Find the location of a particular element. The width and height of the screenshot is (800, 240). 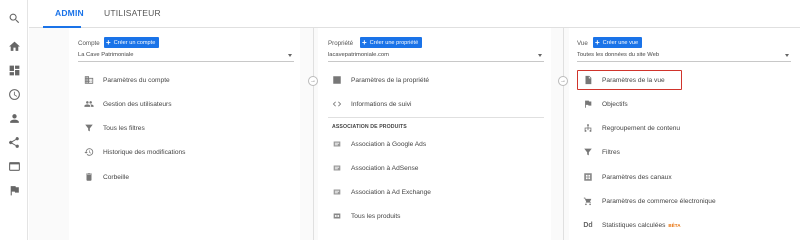

channel-settings-item: Paramètres des canaux is located at coordinates (627, 177).